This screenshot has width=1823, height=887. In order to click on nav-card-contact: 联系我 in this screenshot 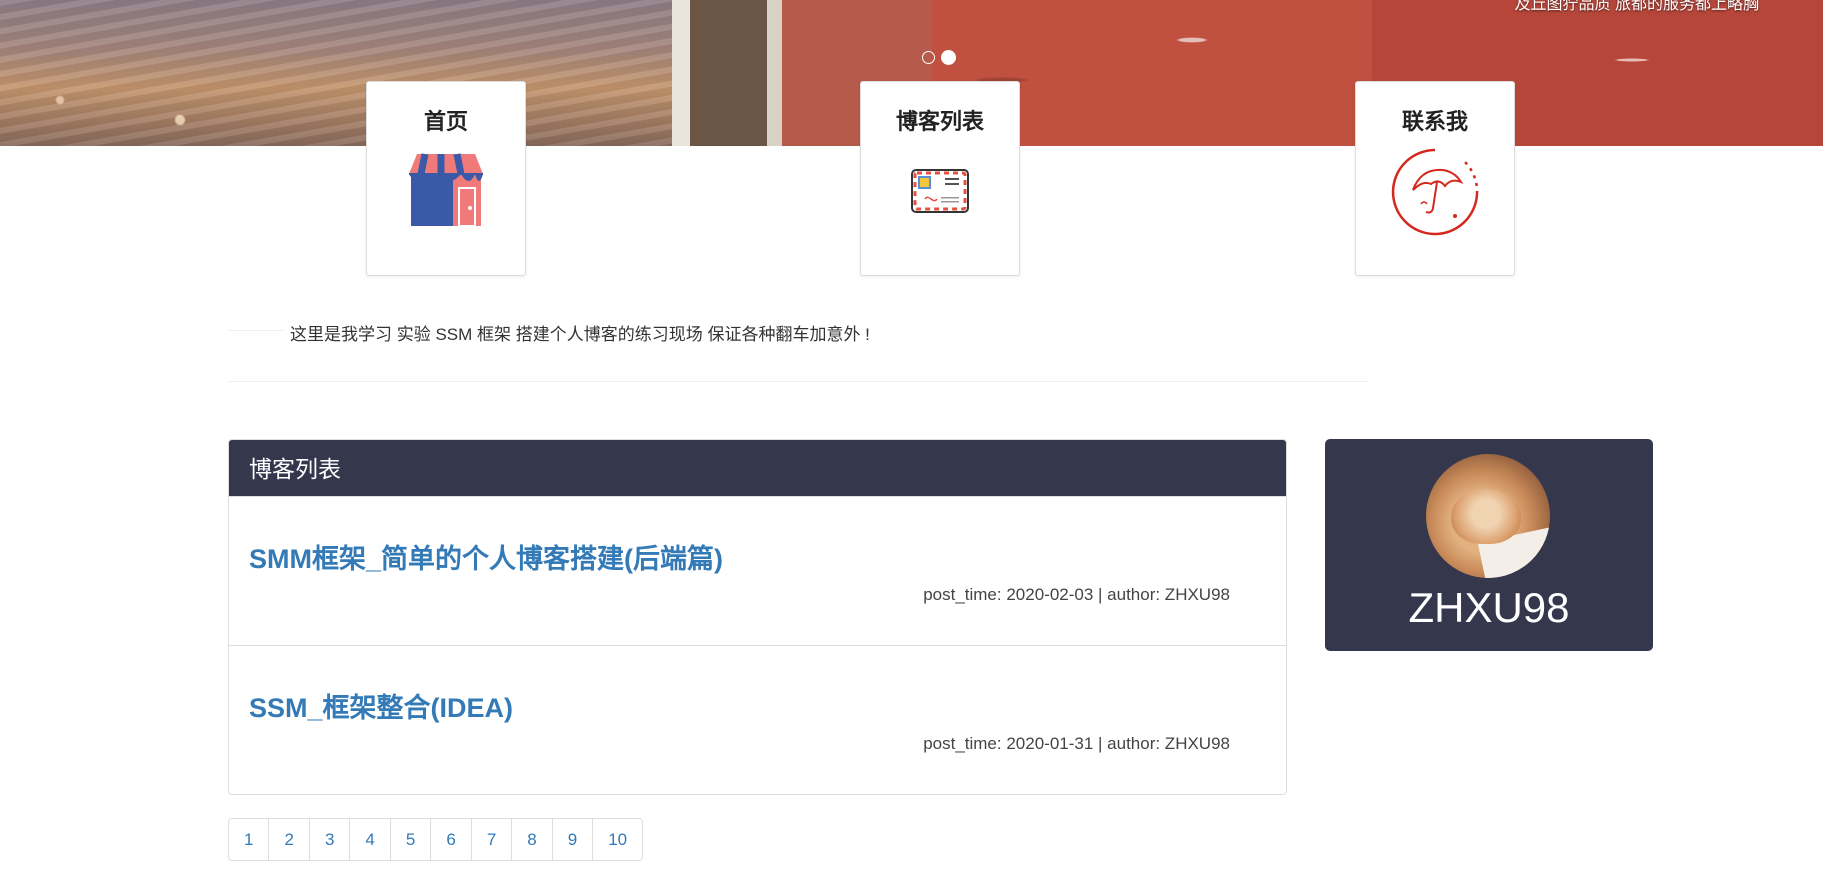, I will do `click(1435, 178)`.